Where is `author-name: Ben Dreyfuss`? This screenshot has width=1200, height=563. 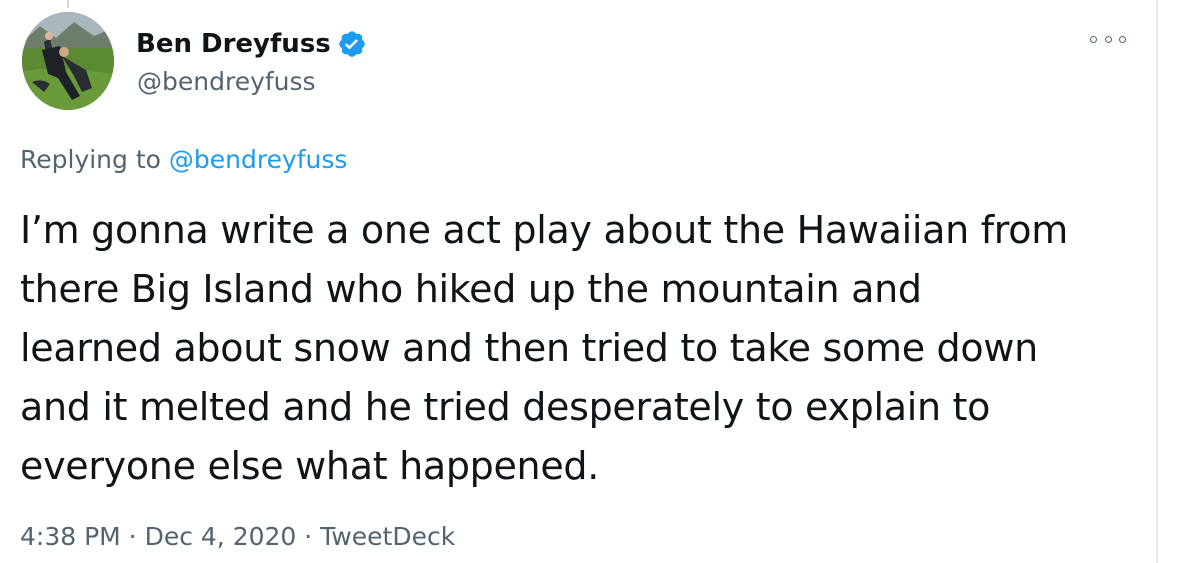
author-name: Ben Dreyfuss is located at coordinates (233, 44).